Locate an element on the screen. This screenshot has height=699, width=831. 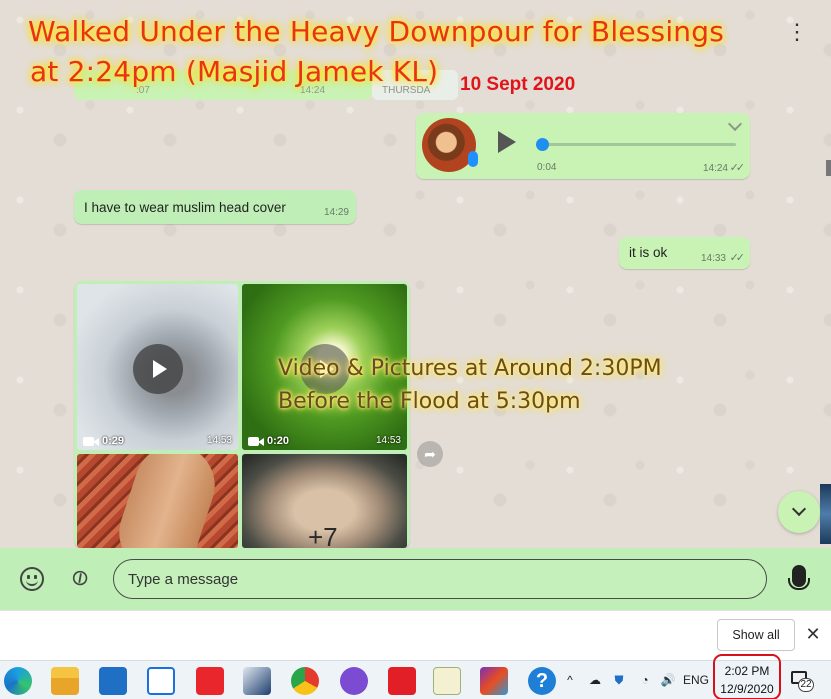
help-icon: ? is located at coordinates (542, 681).